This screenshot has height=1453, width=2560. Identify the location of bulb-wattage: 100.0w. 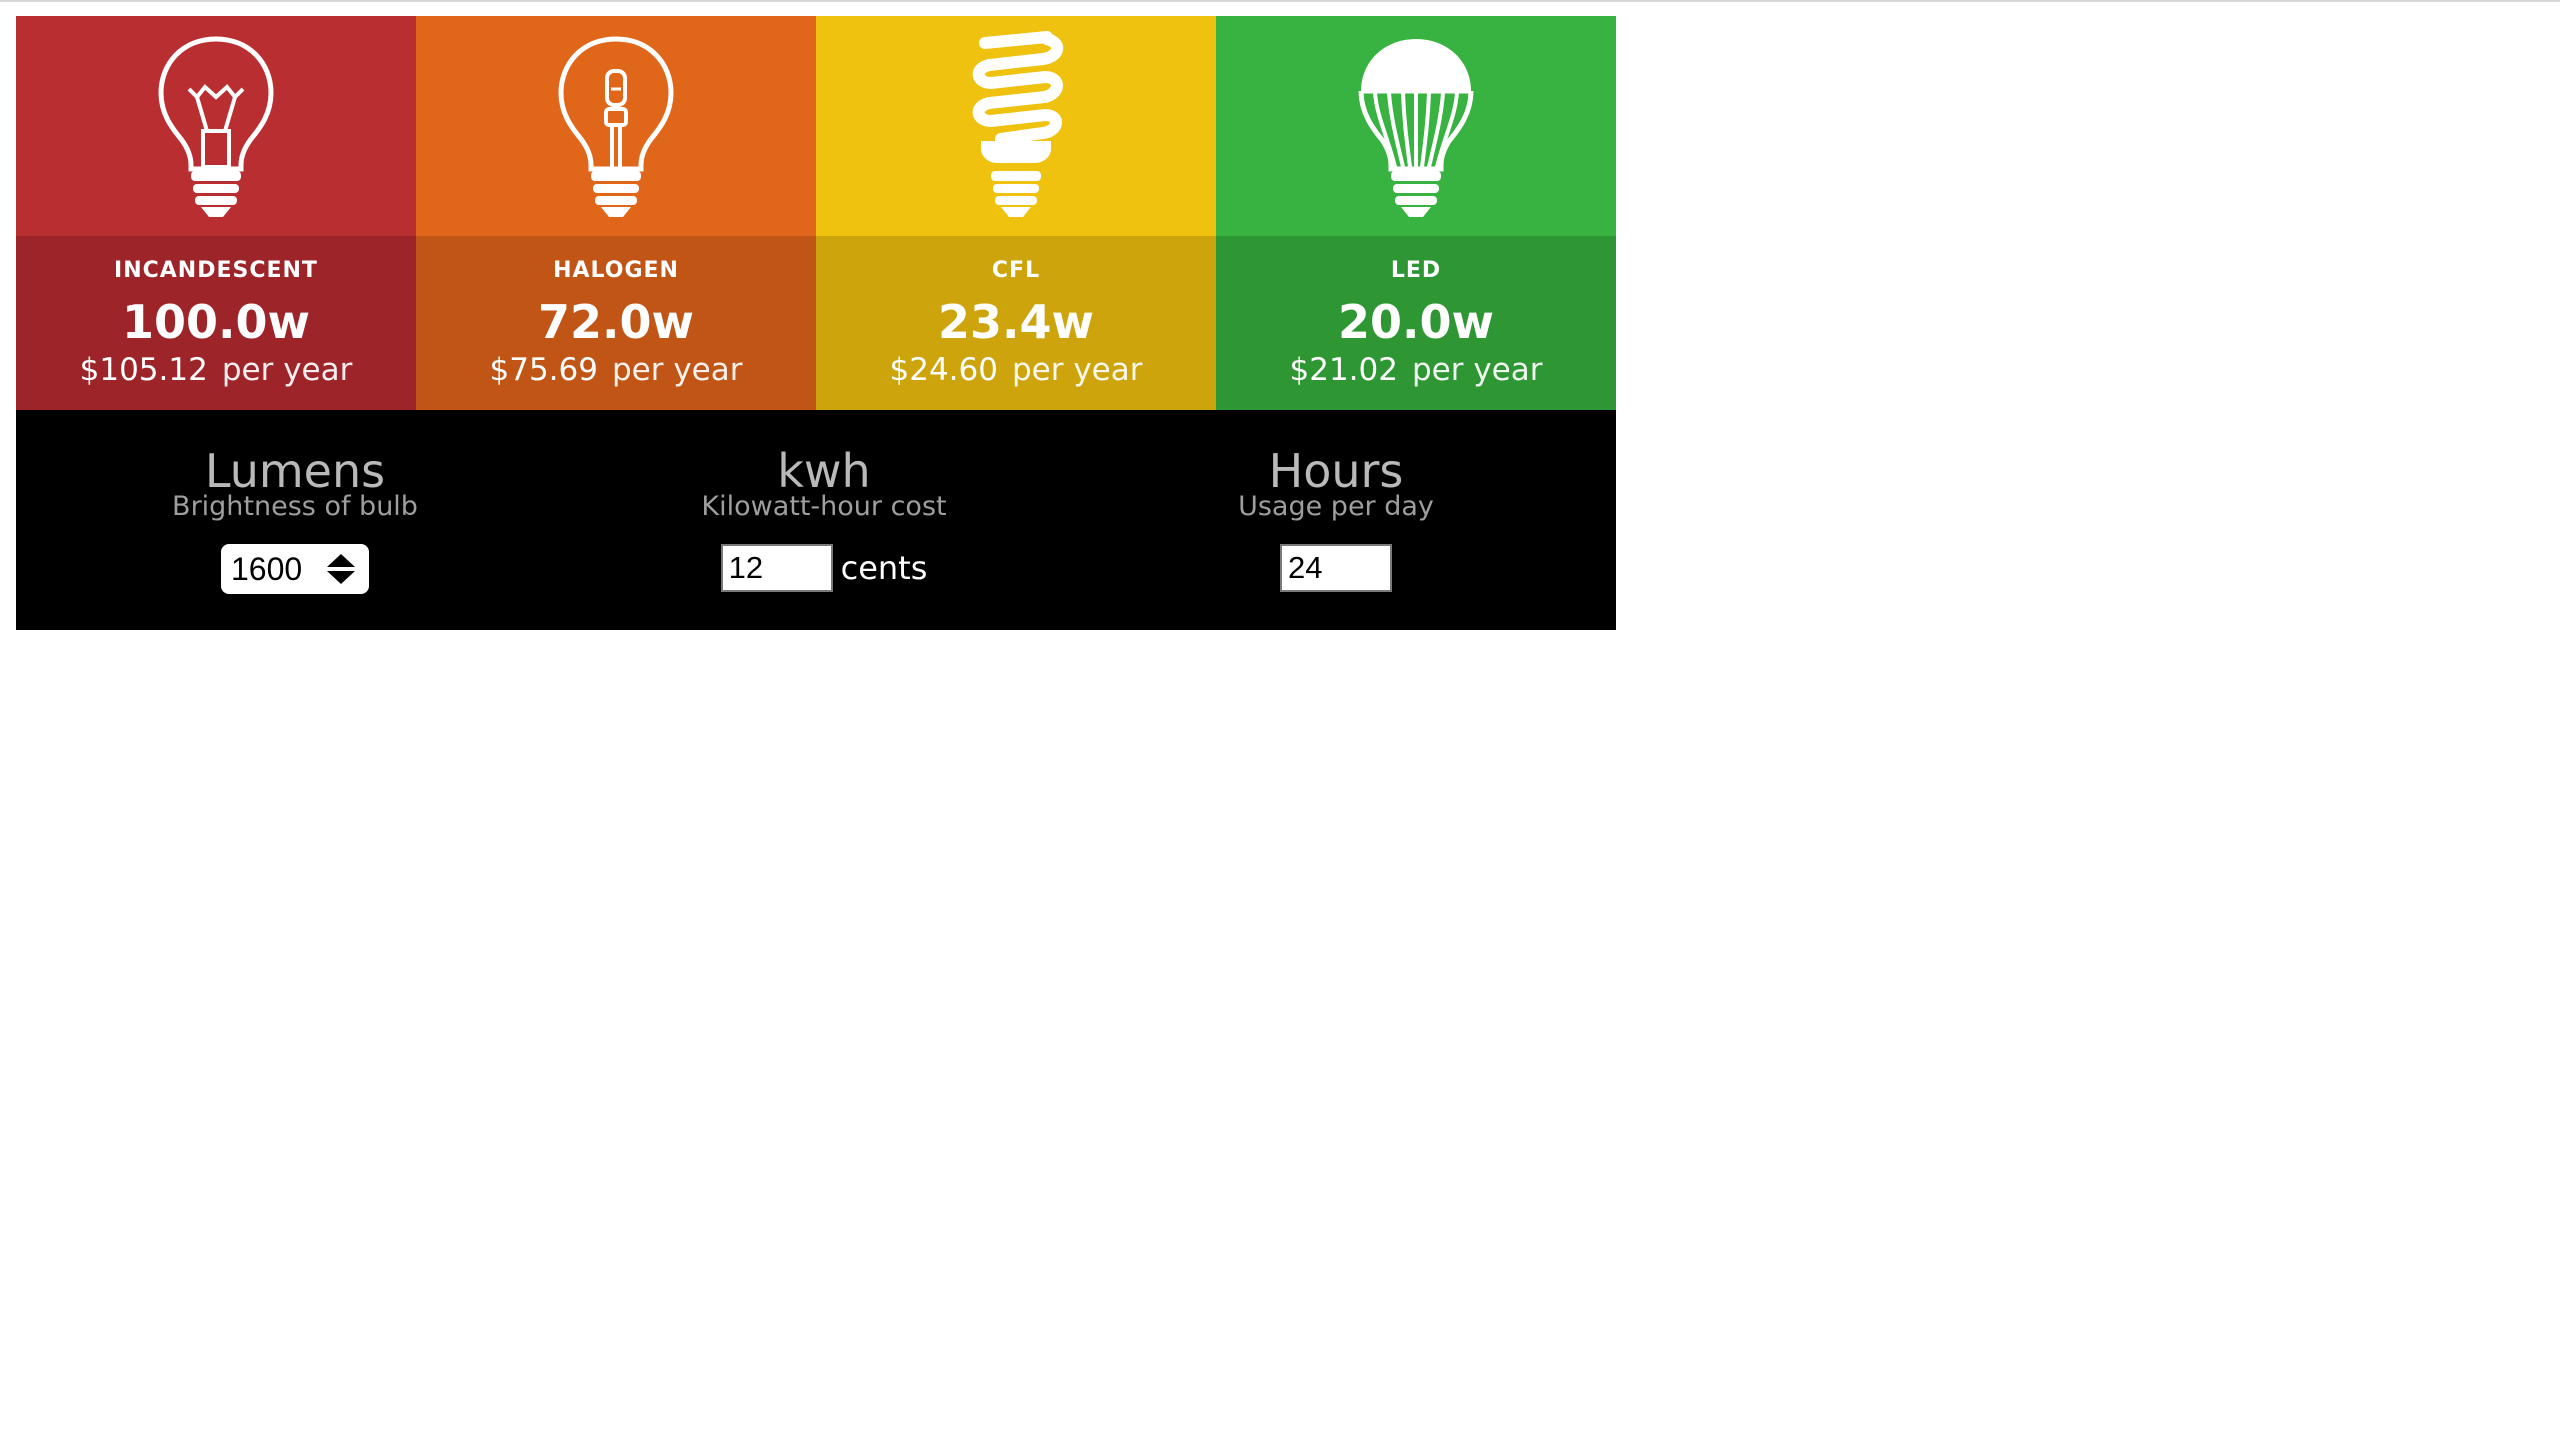
(216, 322).